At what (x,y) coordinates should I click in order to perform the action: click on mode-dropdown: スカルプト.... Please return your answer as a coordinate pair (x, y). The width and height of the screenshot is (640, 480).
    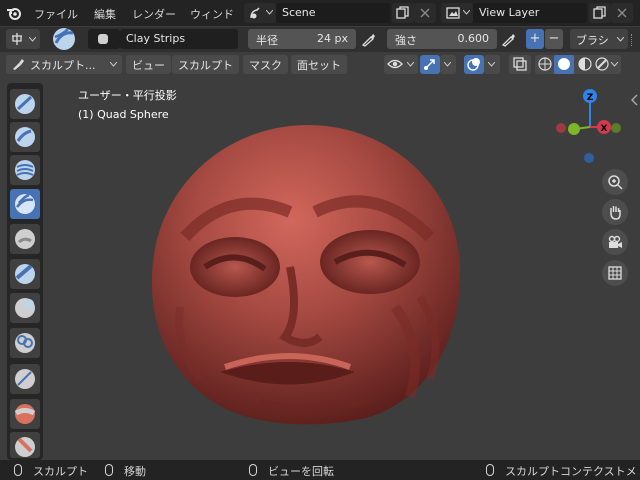
    Looking at the image, I should click on (64, 64).